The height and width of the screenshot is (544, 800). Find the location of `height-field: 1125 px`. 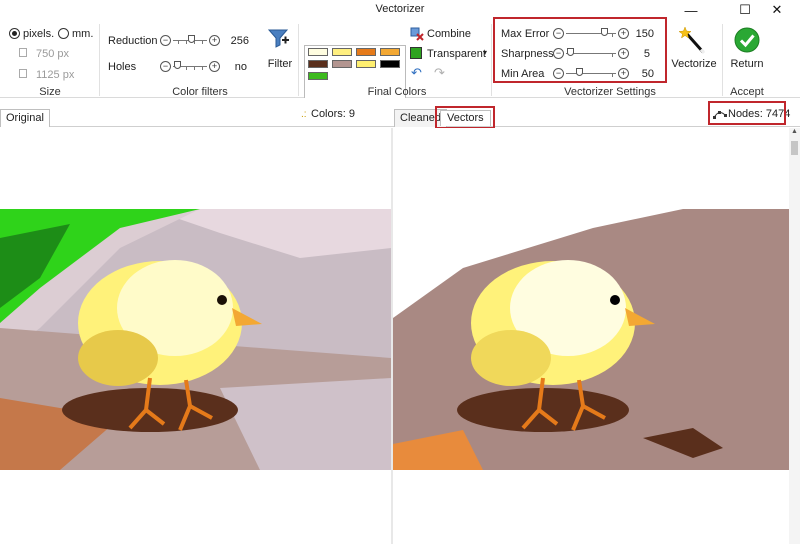

height-field: 1125 px is located at coordinates (55, 75).